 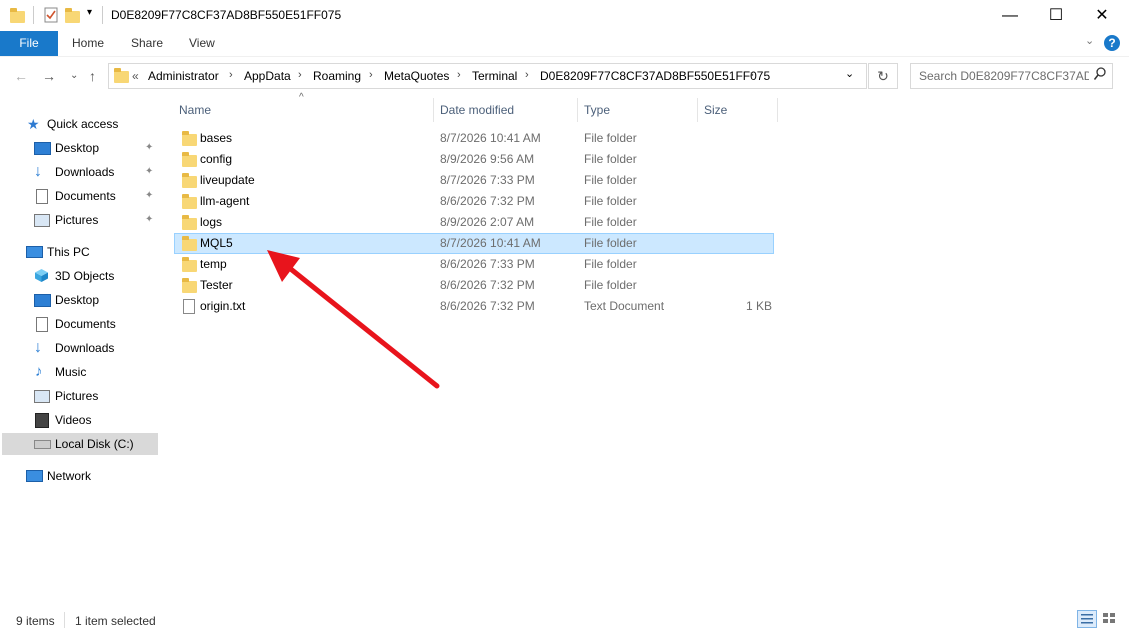 I want to click on help-button: ?, so click(x=1112, y=43).